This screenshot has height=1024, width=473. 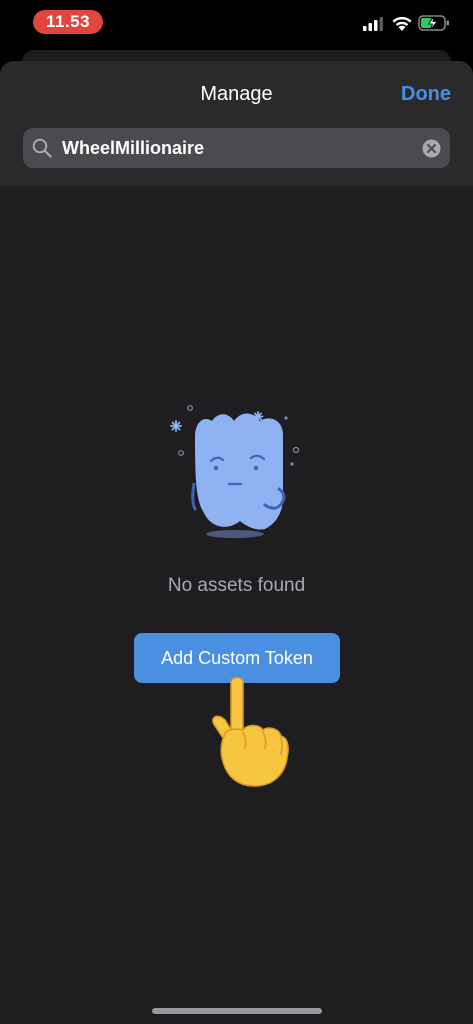 What do you see at coordinates (42, 148) in the screenshot?
I see `search-icon` at bounding box center [42, 148].